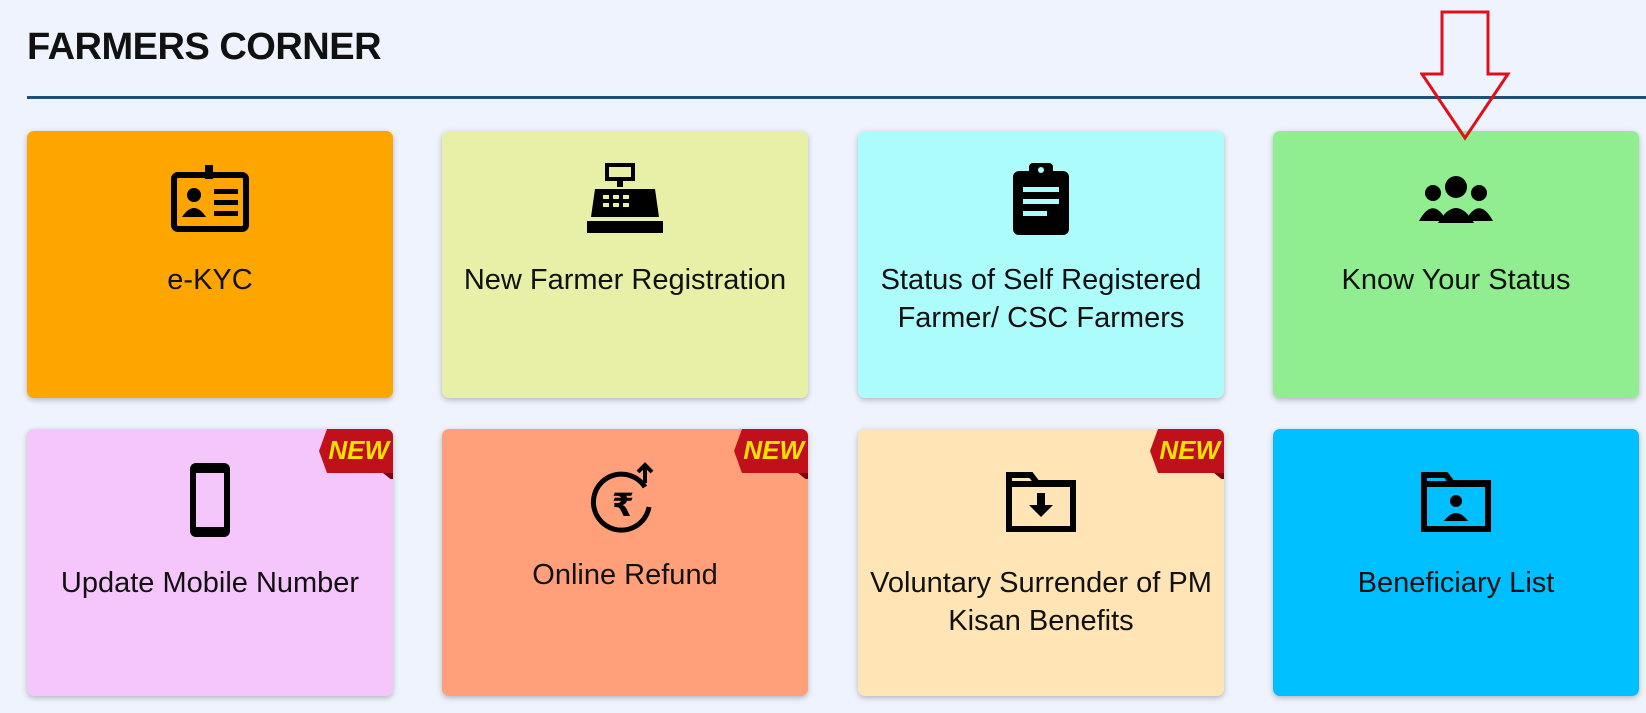  I want to click on id-card-icon, so click(210, 198).